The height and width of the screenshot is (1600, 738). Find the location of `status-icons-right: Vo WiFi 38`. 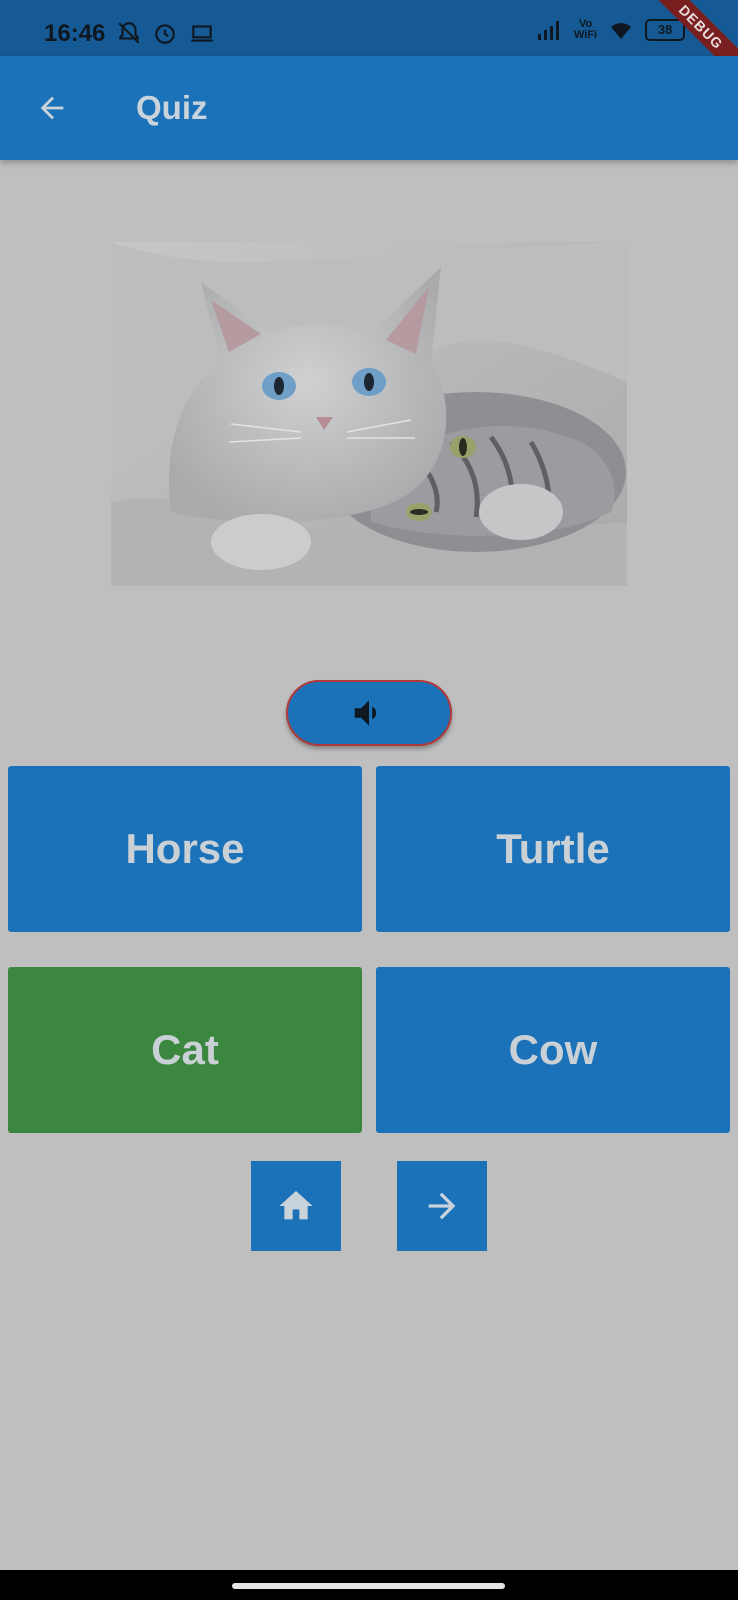

status-icons-right: Vo WiFi 38 is located at coordinates (611, 30).